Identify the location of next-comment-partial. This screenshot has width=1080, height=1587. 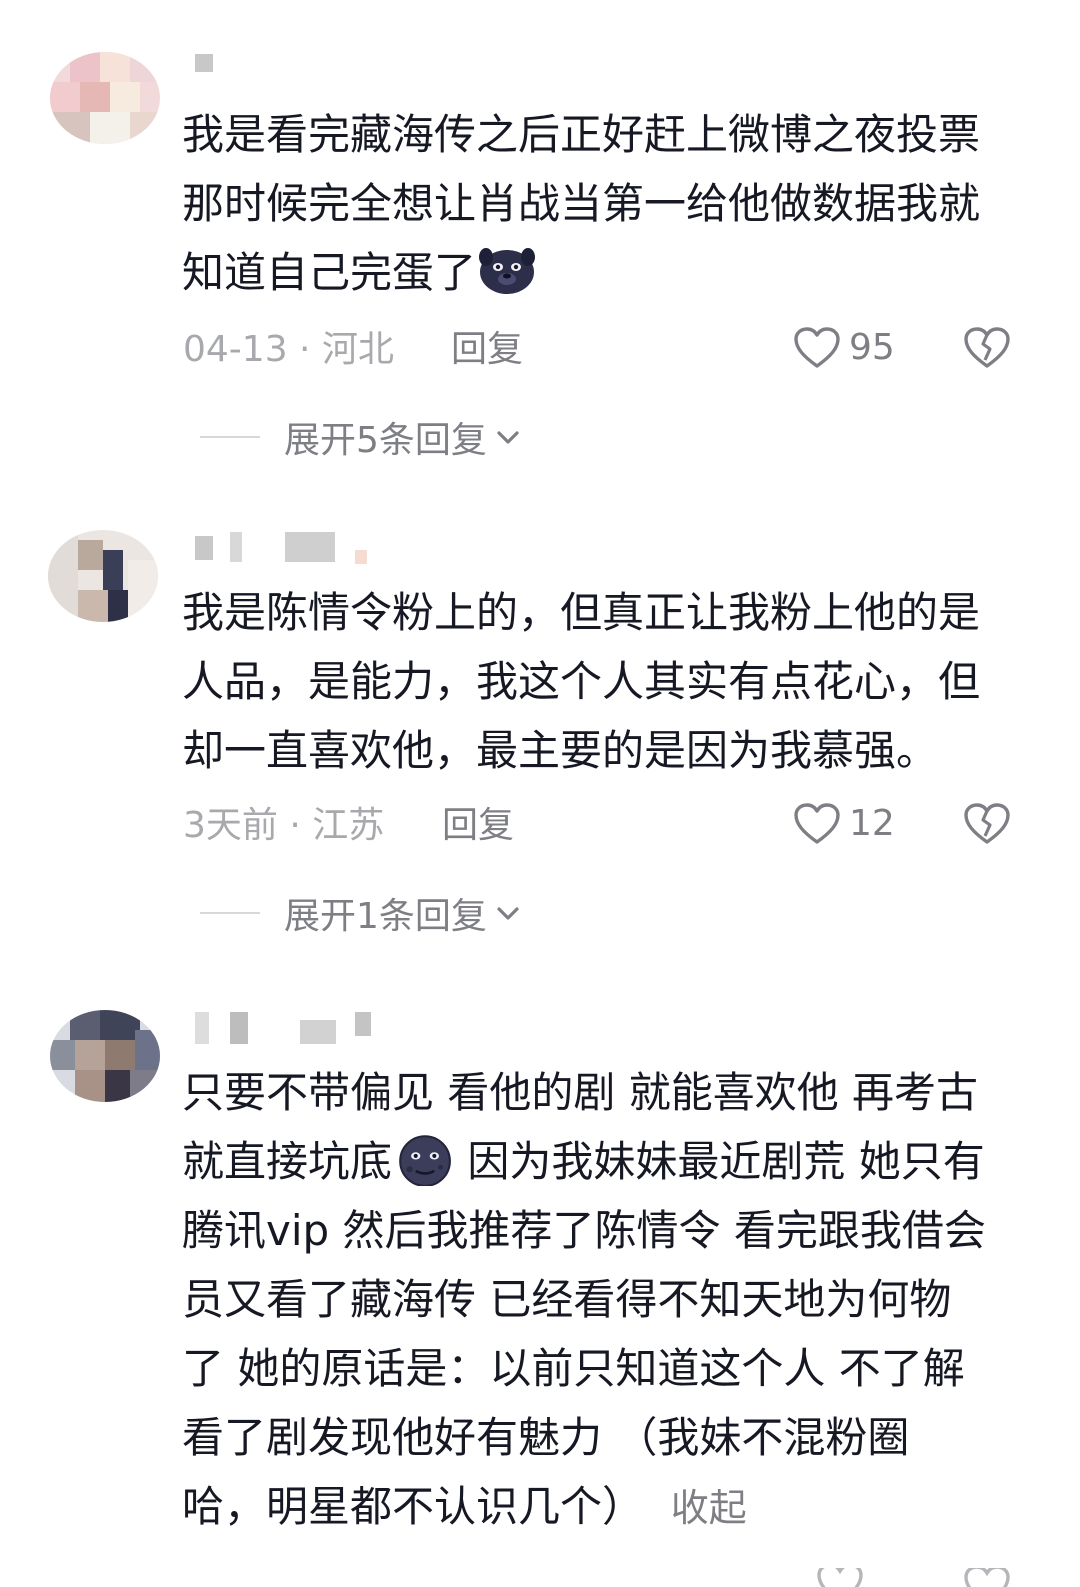
(540, 1577).